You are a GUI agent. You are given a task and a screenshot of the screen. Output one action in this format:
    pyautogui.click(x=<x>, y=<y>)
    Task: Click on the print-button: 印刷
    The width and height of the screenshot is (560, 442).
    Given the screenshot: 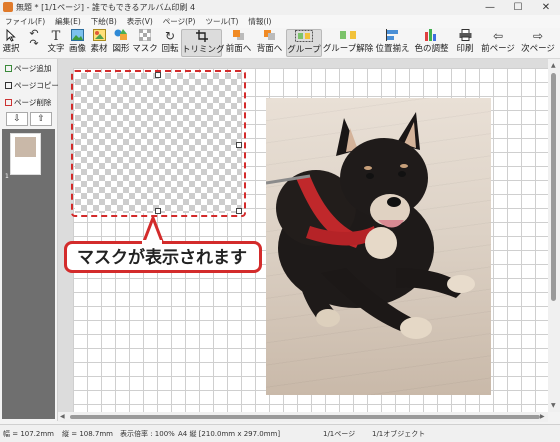 What is the action you would take?
    pyautogui.click(x=465, y=43)
    